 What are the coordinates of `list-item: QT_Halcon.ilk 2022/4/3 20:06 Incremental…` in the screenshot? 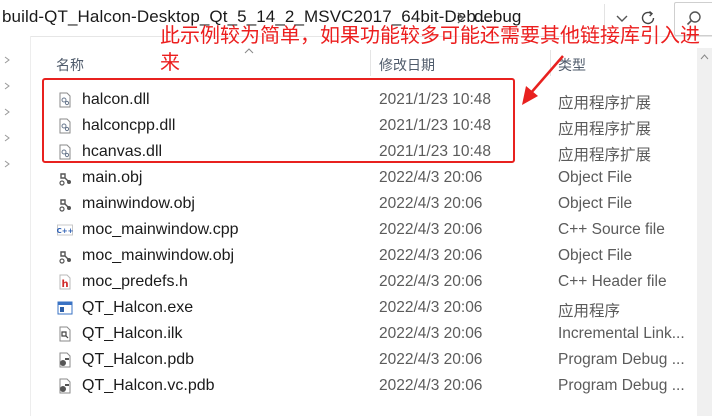 It's located at (363, 334).